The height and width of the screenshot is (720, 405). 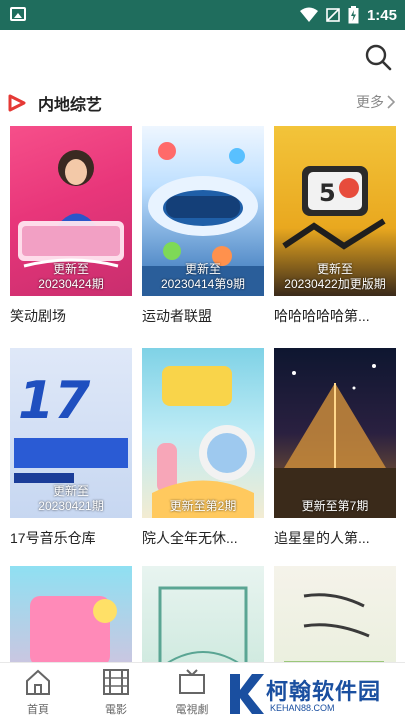 I want to click on film-icon, so click(x=116, y=682).